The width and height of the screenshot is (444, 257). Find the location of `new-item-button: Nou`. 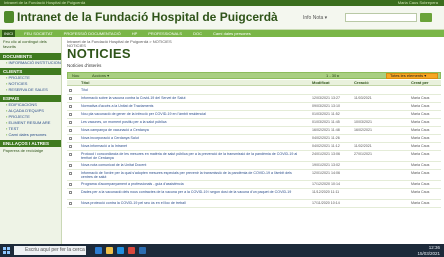

new-item-button: Nou is located at coordinates (75, 76).